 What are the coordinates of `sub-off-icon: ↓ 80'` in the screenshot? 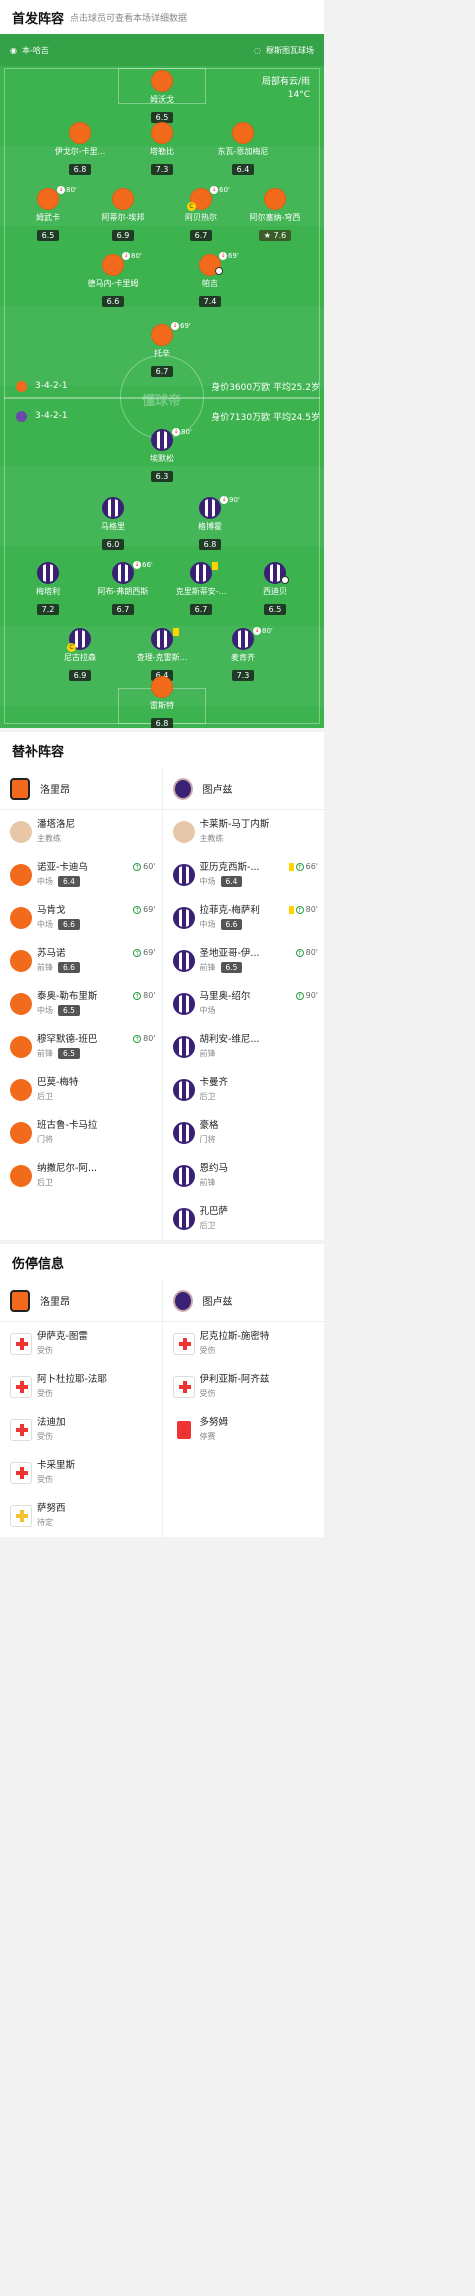 It's located at (263, 631).